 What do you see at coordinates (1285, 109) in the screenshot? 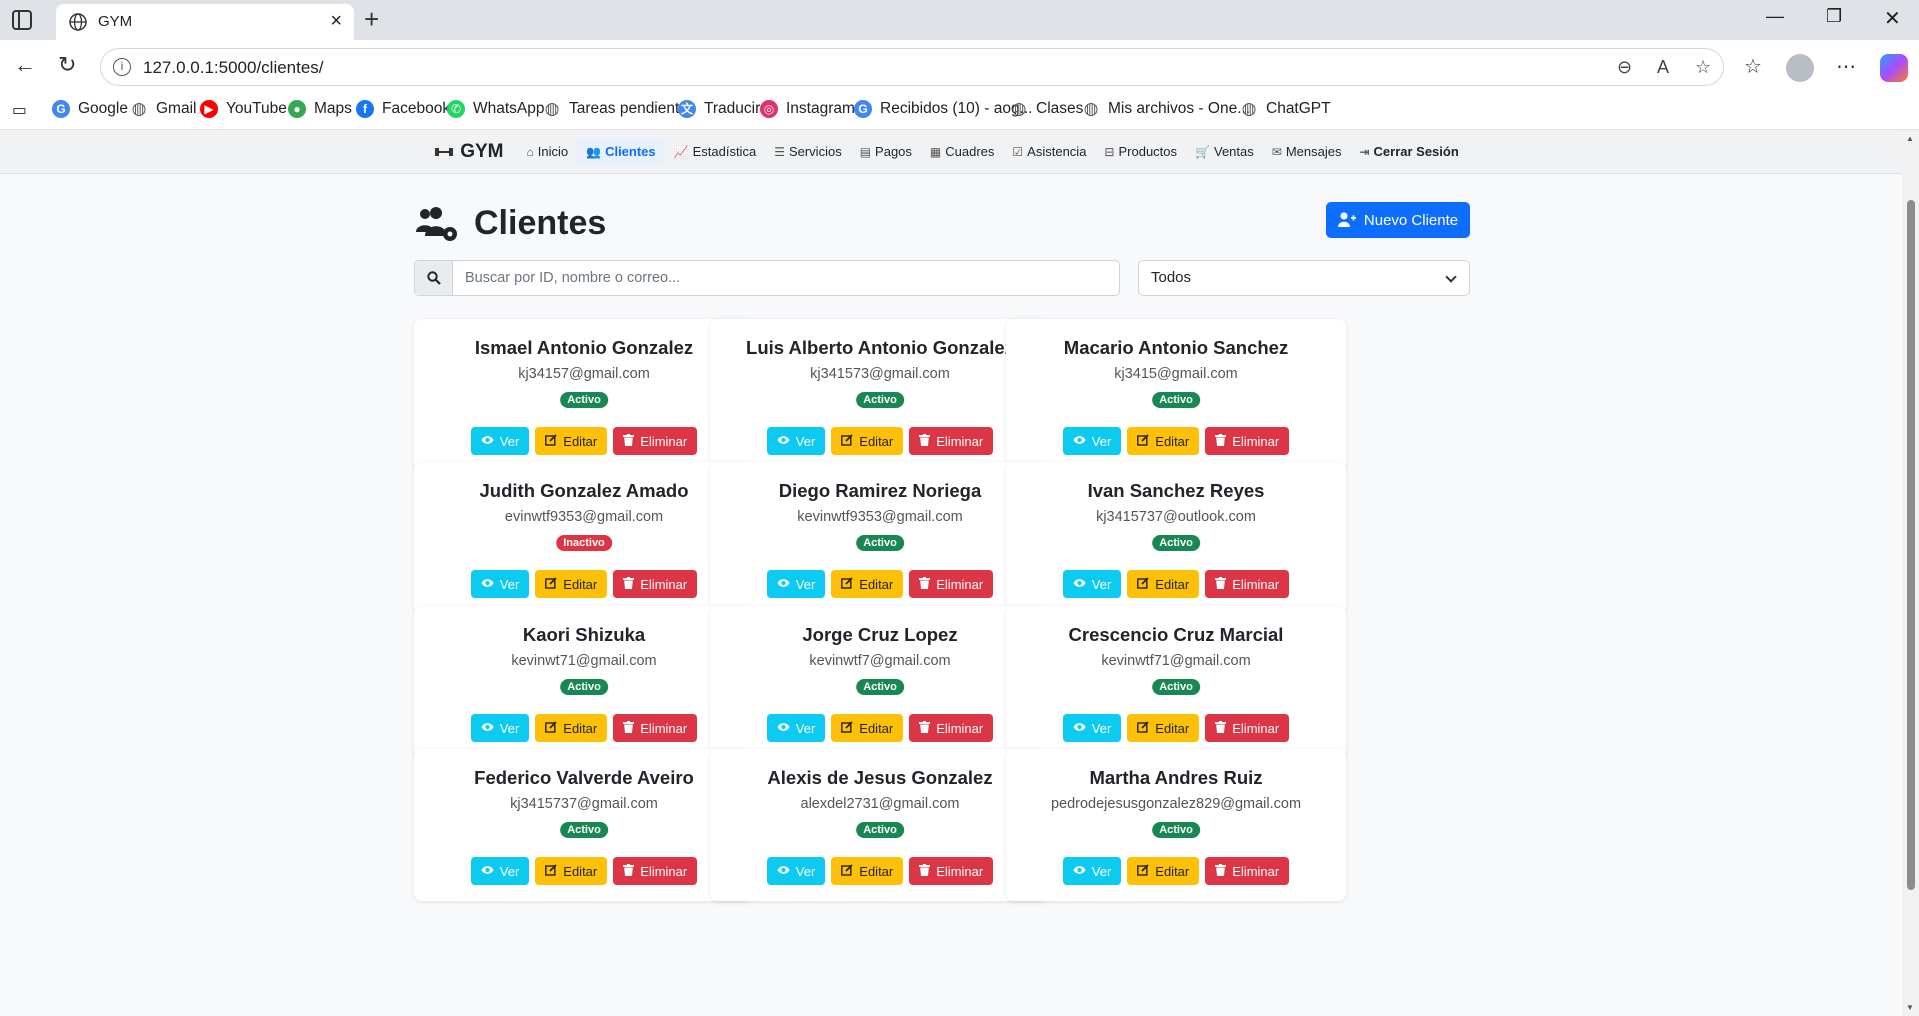
I see `bookmark-item: ◍ ChatGPT` at bounding box center [1285, 109].